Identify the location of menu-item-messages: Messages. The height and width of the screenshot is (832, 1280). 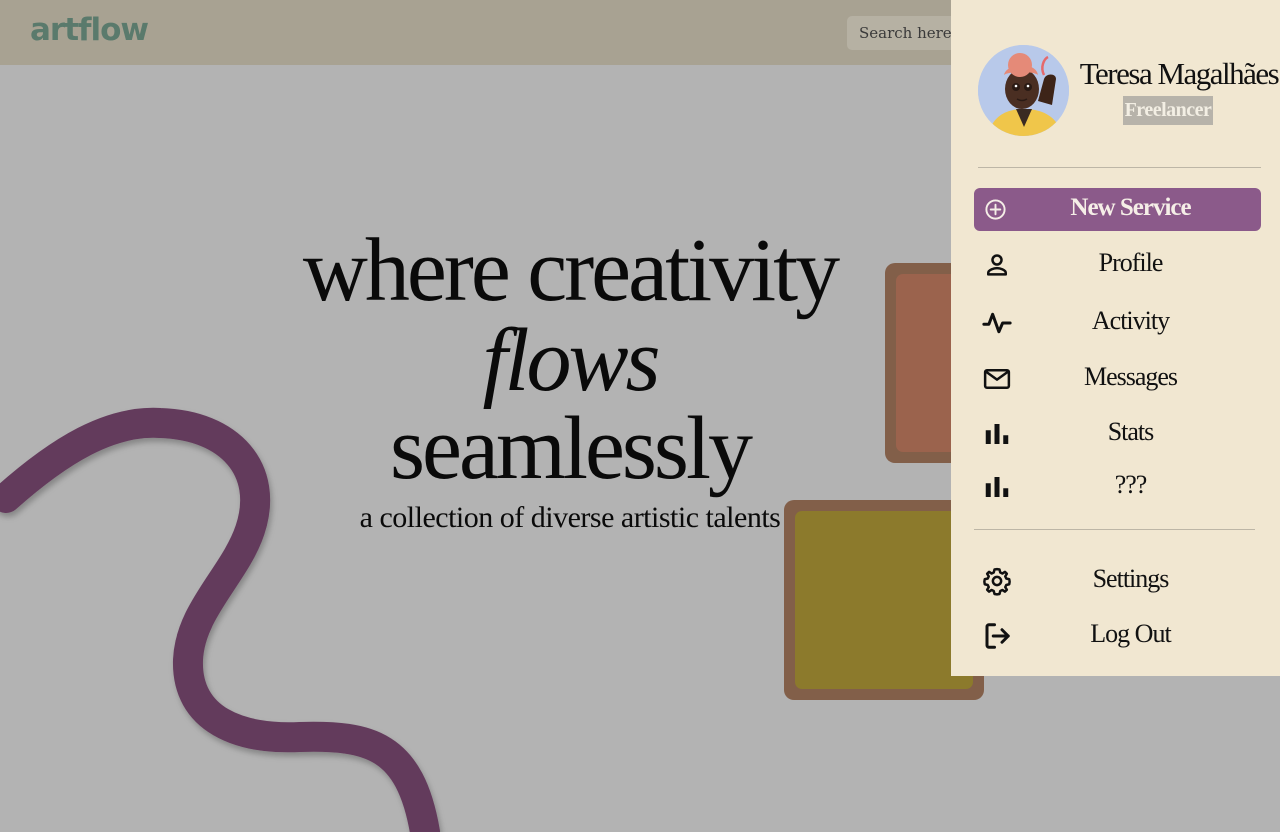
(1117, 378).